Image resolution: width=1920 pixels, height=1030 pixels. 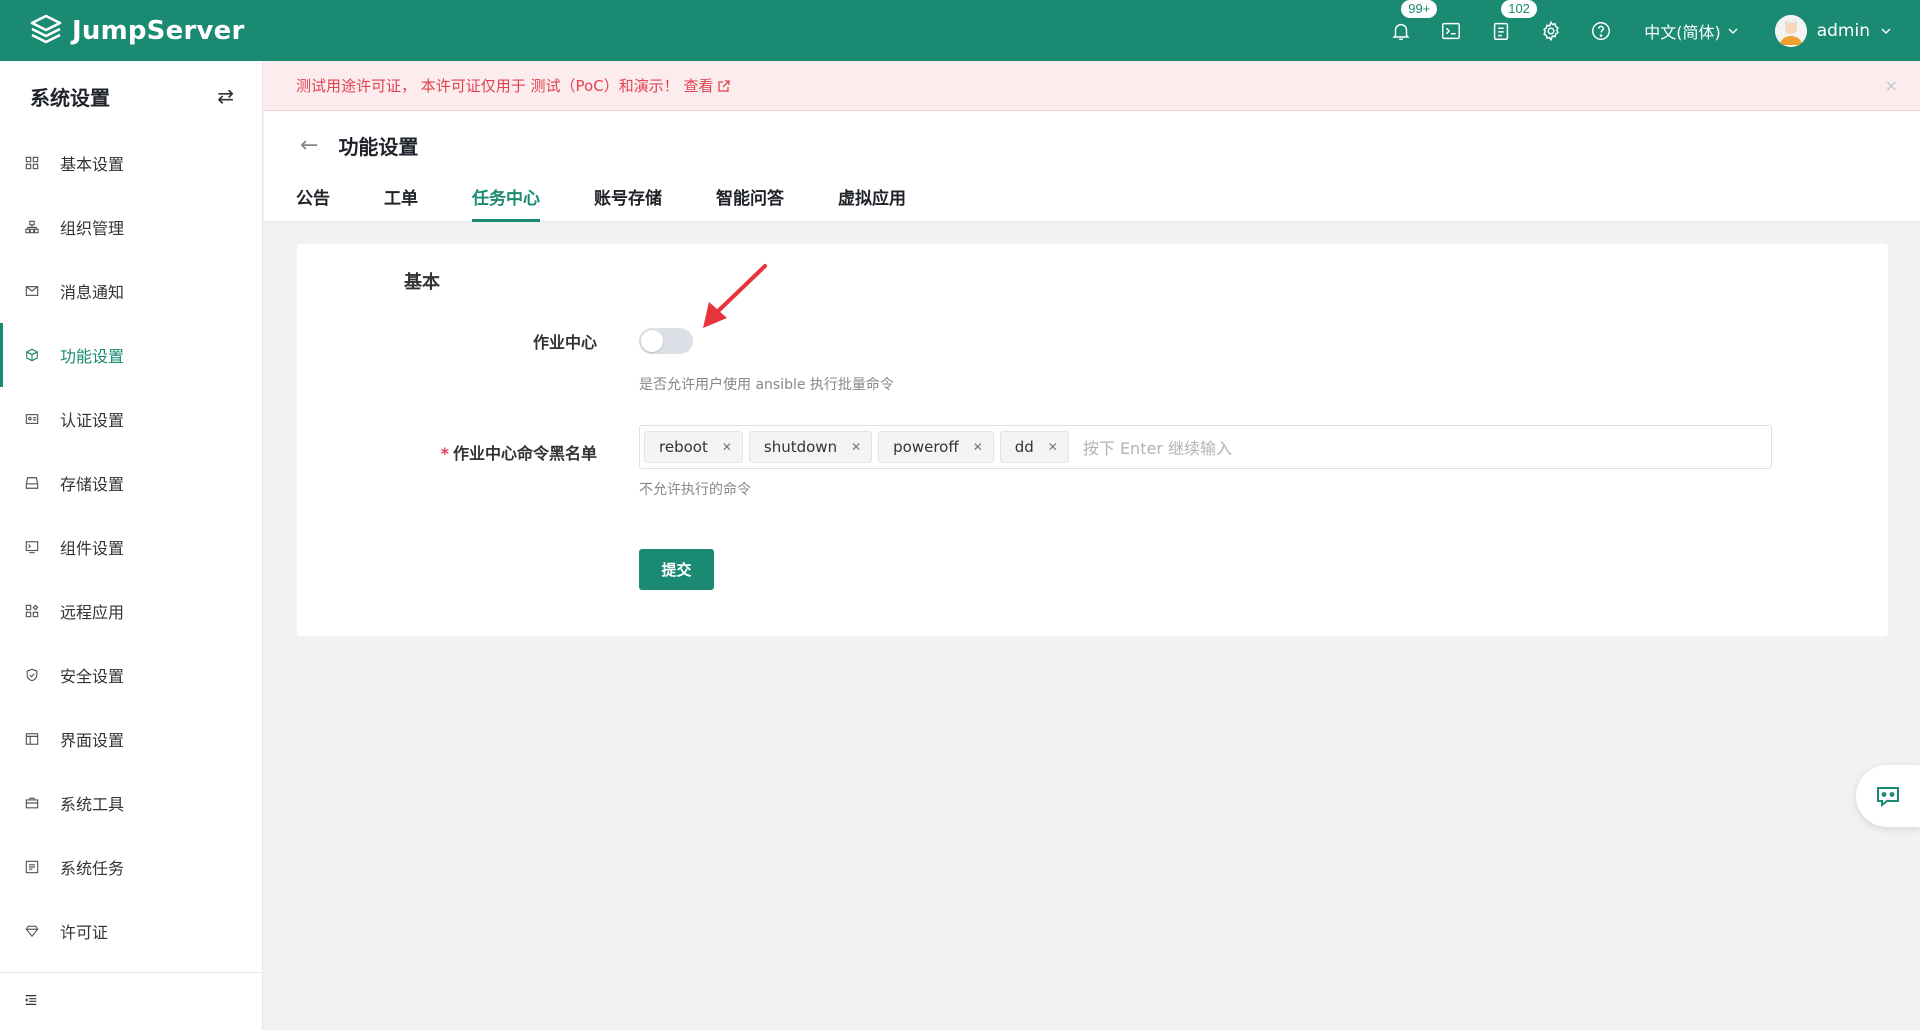 What do you see at coordinates (1157, 447) in the screenshot?
I see `tag-input-placeholder: 按下 Enter 继续输入` at bounding box center [1157, 447].